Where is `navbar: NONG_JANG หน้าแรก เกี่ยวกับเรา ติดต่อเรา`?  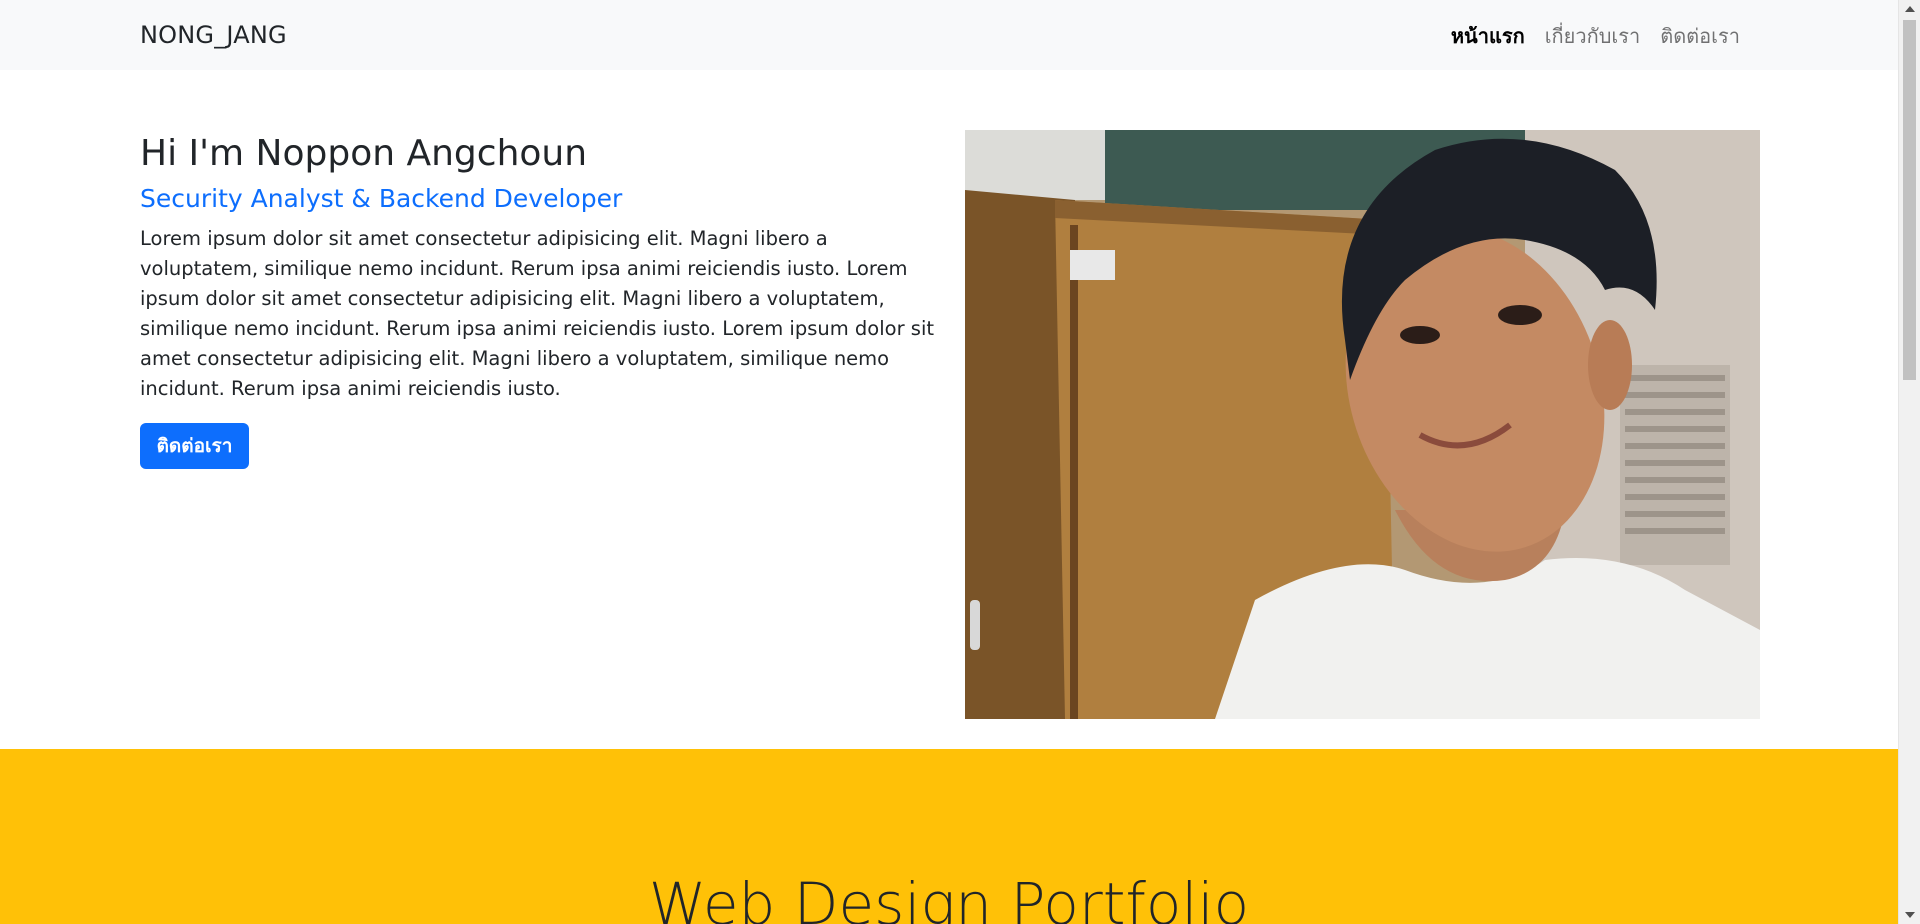 navbar: NONG_JANG หน้าแรก เกี่ยวกับเรา ติดต่อเรา is located at coordinates (949, 35).